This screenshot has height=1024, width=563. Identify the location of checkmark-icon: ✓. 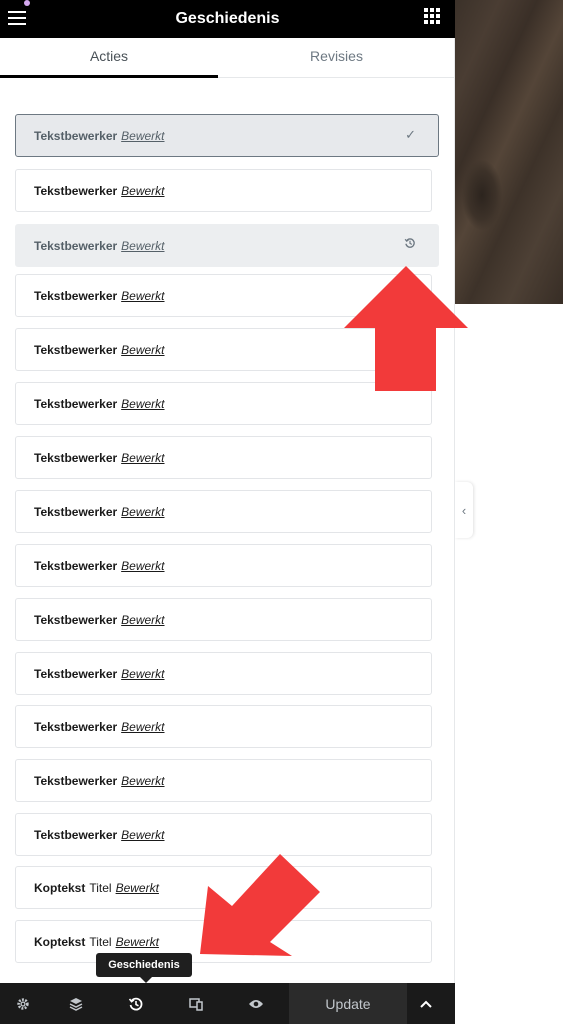
(410, 134).